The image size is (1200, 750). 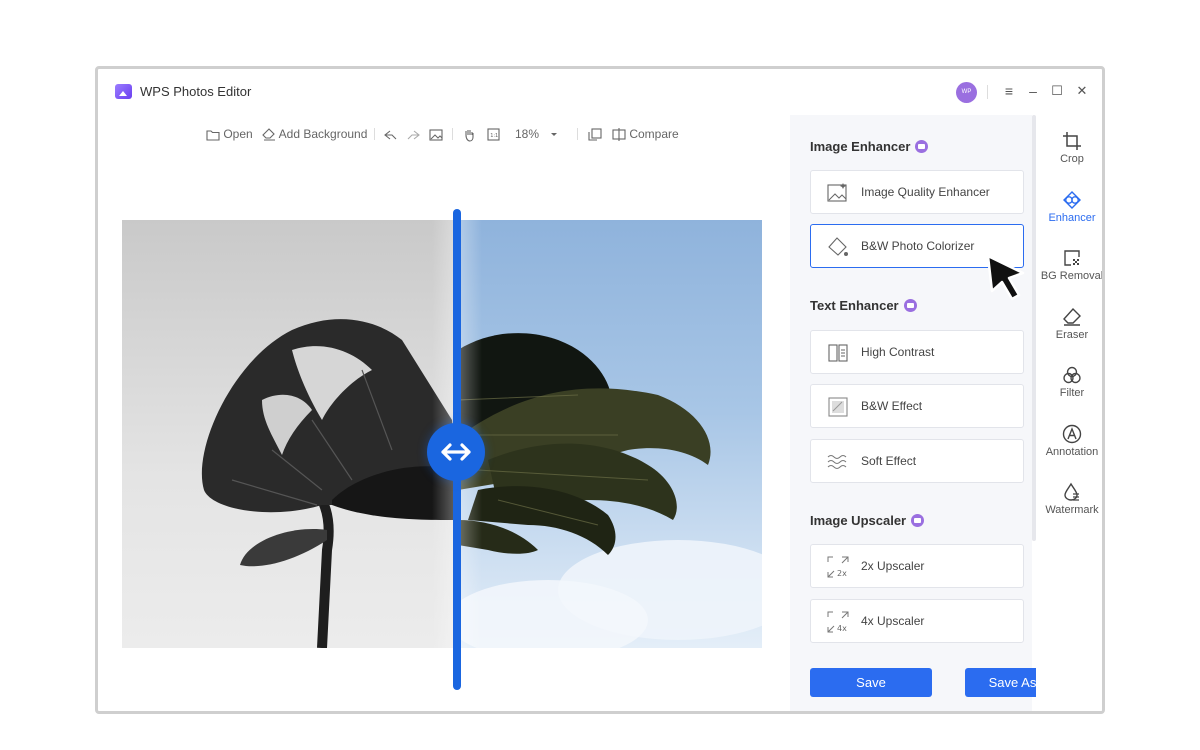 I want to click on avatar: WP, so click(x=966, y=92).